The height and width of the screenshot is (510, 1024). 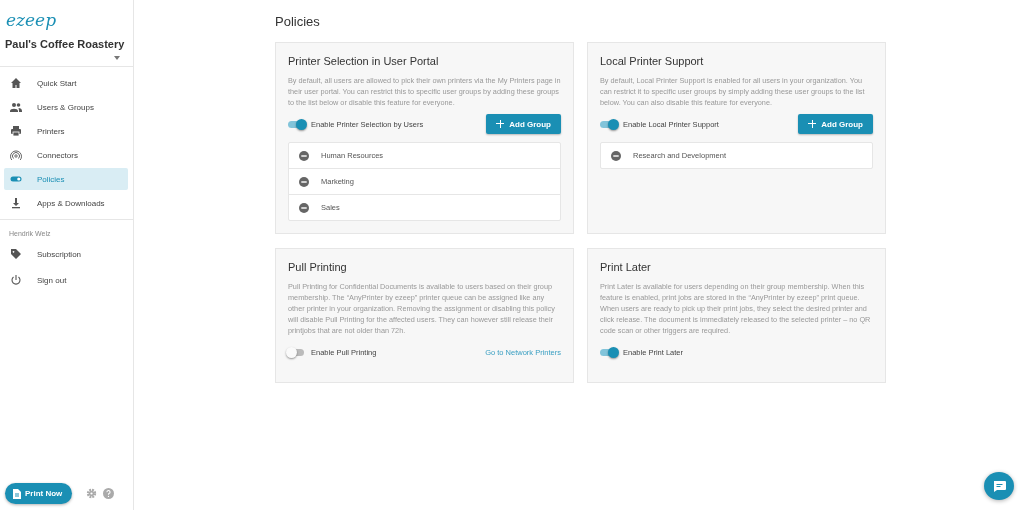 What do you see at coordinates (92, 493) in the screenshot?
I see `settings-icon` at bounding box center [92, 493].